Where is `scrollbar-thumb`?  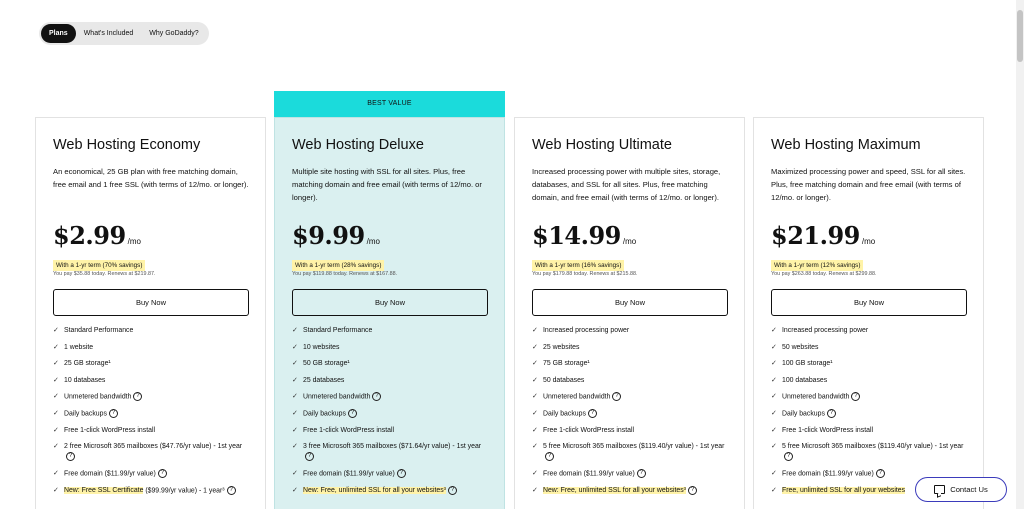 scrollbar-thumb is located at coordinates (1020, 36).